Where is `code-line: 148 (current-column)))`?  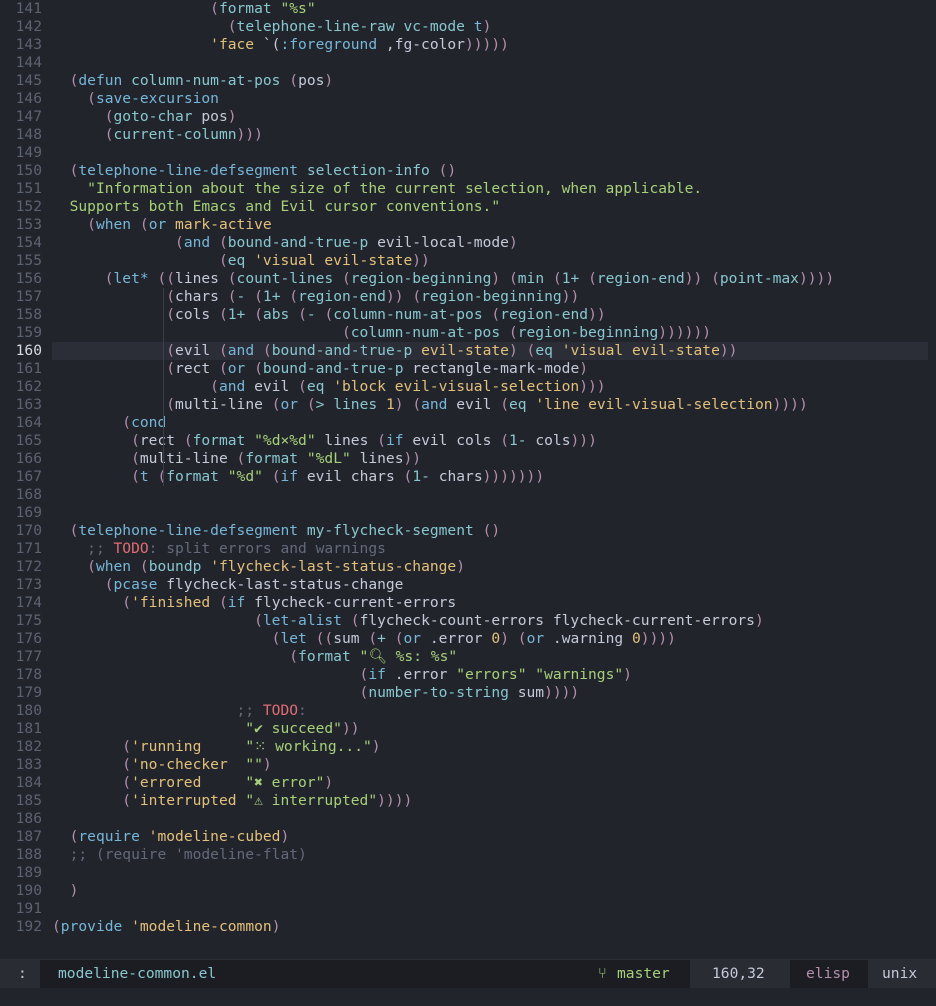
code-line: 148 (current-column))) is located at coordinates (468, 135).